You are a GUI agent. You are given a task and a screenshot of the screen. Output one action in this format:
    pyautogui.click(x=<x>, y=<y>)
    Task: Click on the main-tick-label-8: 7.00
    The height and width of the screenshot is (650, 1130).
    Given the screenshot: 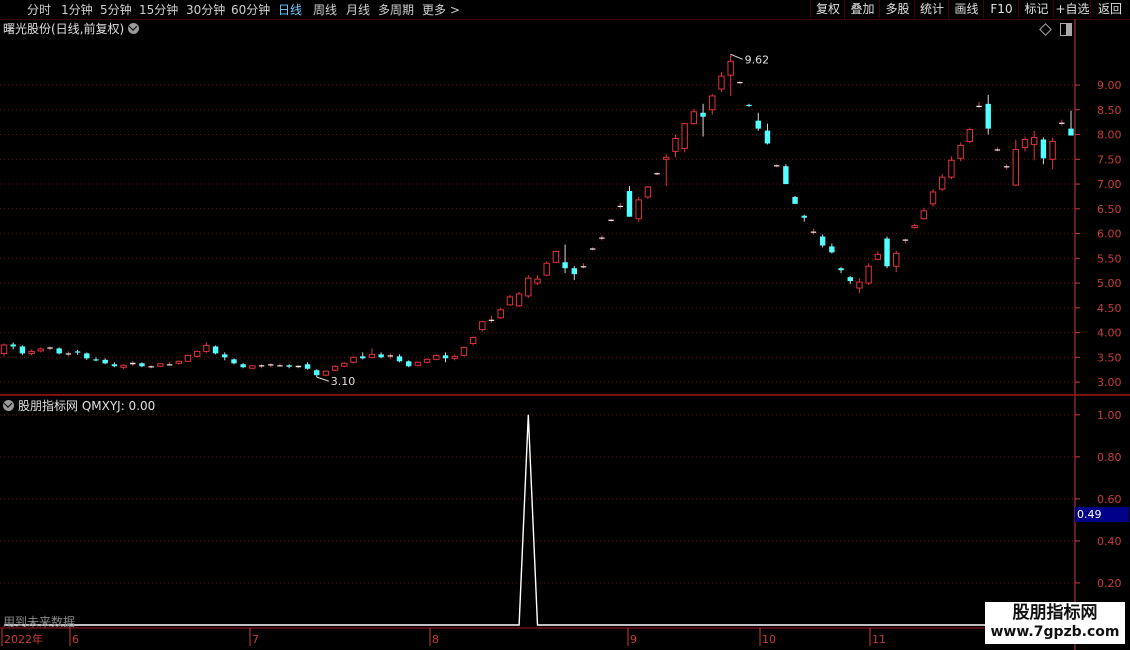 What is the action you would take?
    pyautogui.click(x=1109, y=184)
    